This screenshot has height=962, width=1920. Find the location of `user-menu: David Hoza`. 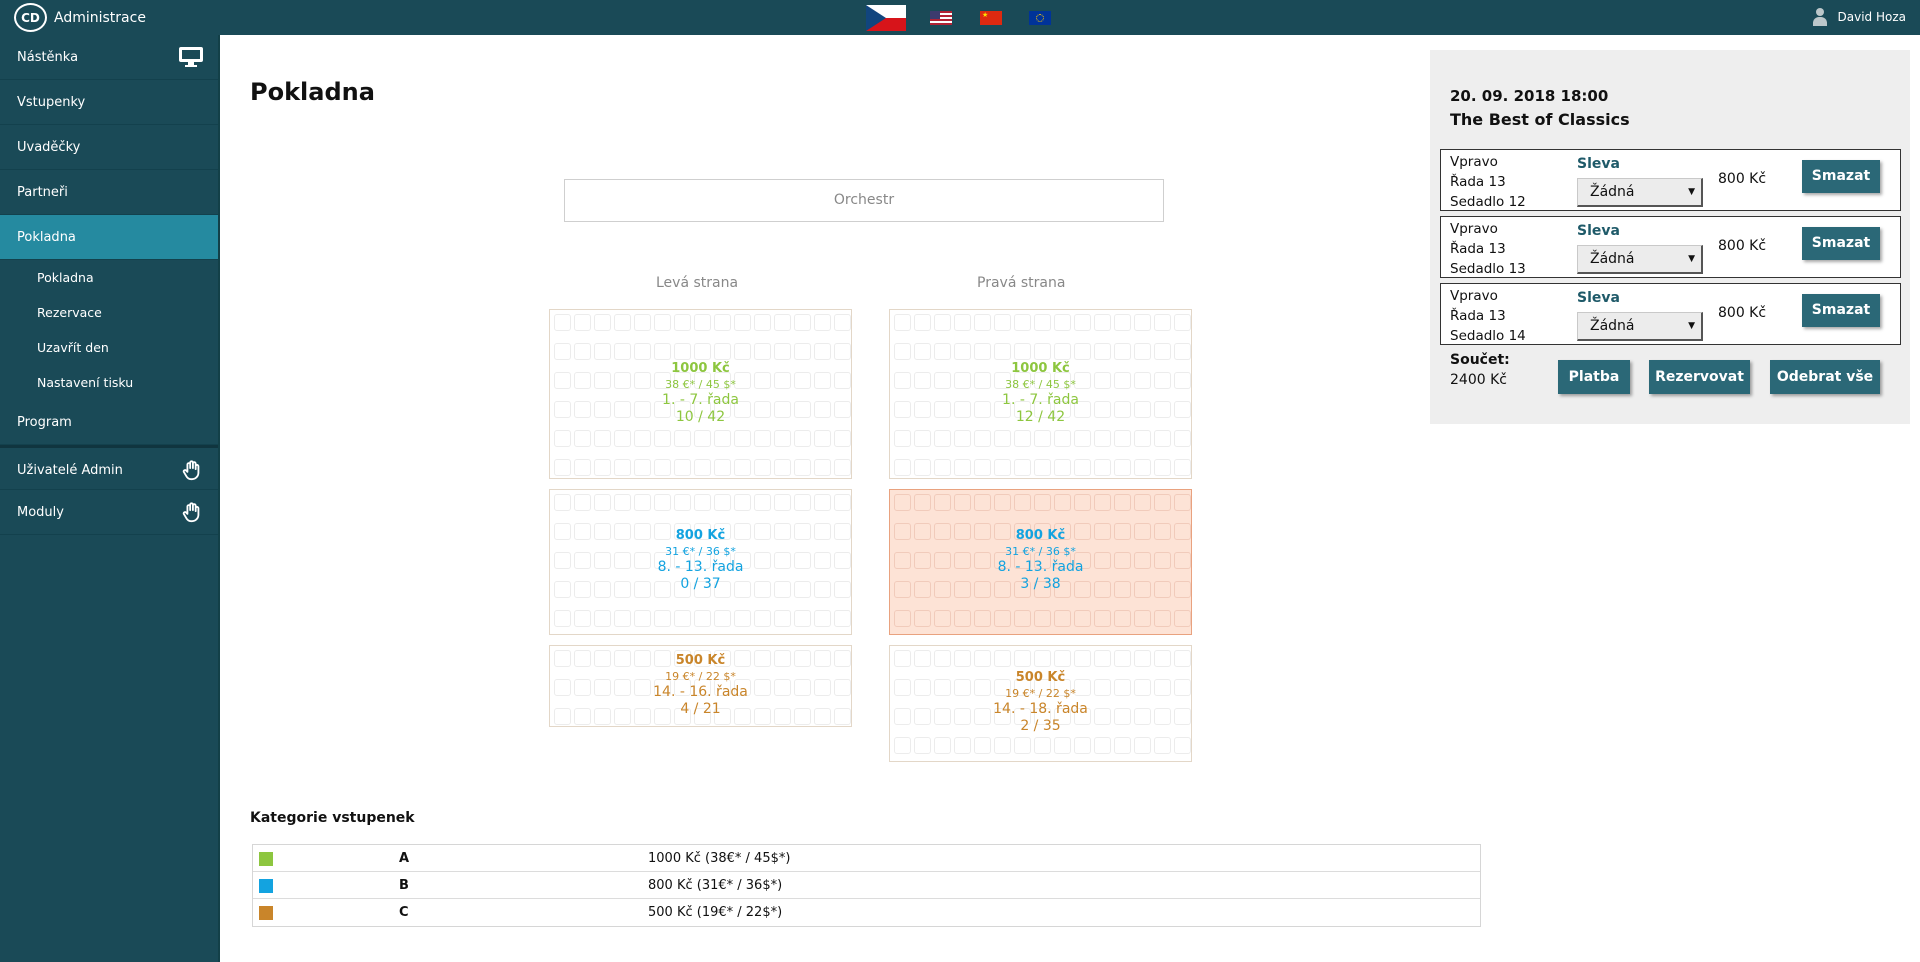

user-menu: David Hoza is located at coordinates (1859, 17).